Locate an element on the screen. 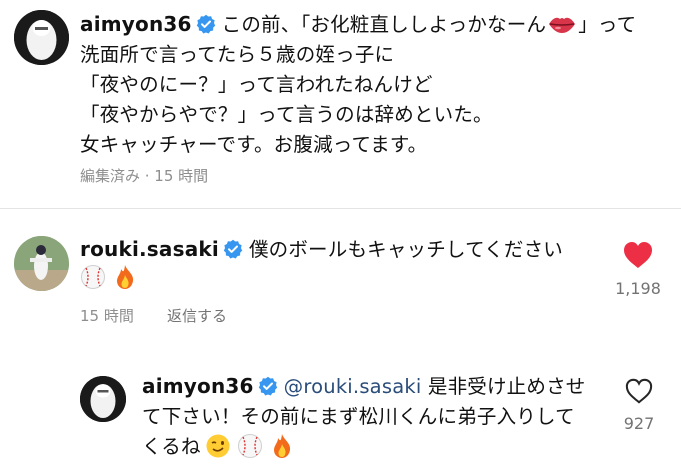  mention-link: @rouki.sasaki is located at coordinates (353, 386).